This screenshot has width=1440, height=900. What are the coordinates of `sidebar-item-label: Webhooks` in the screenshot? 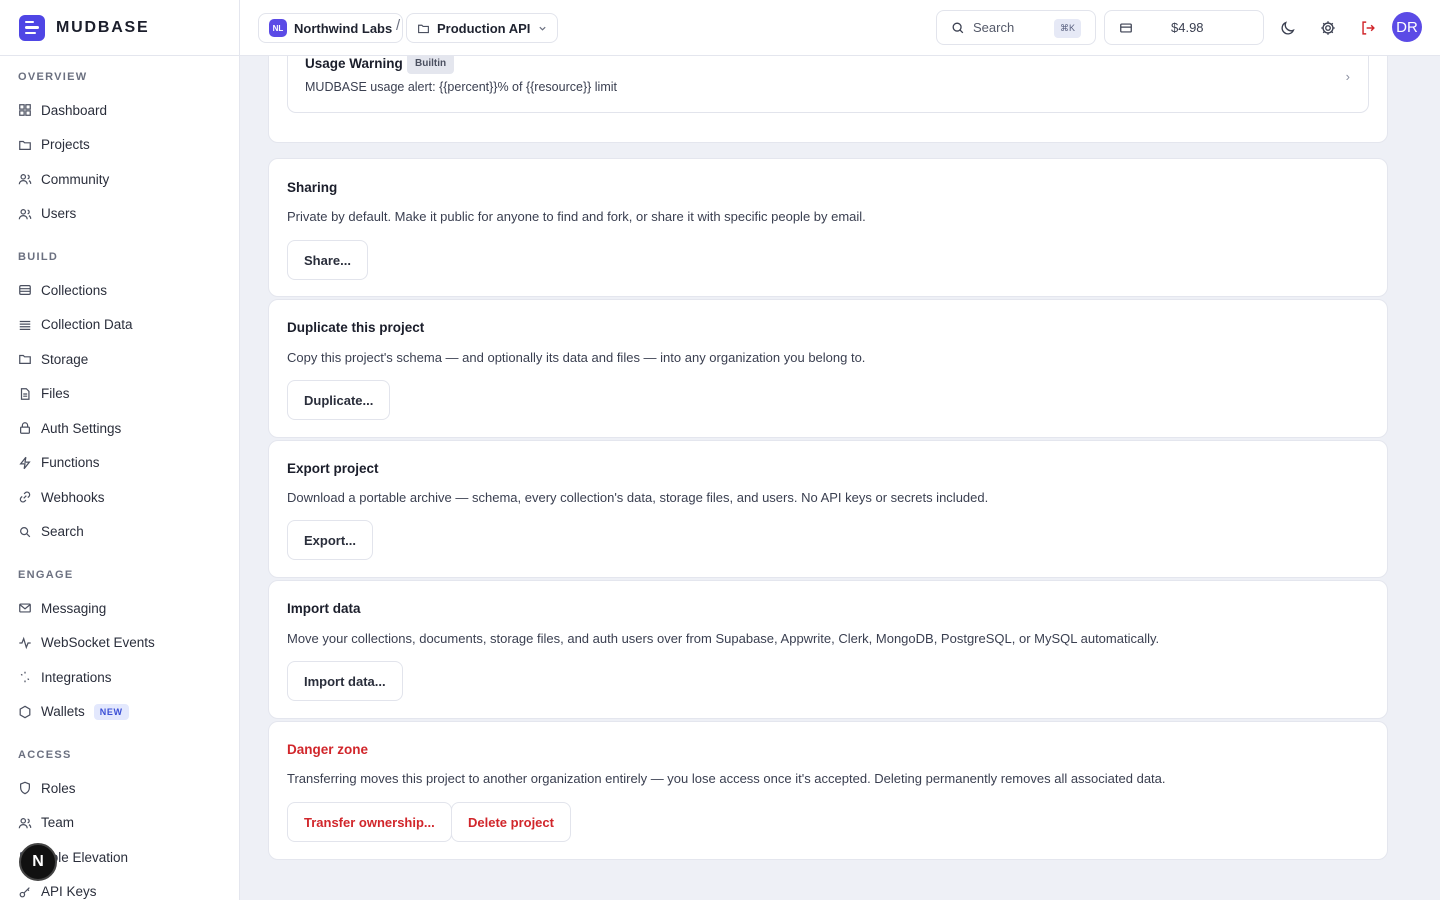 It's located at (73, 497).